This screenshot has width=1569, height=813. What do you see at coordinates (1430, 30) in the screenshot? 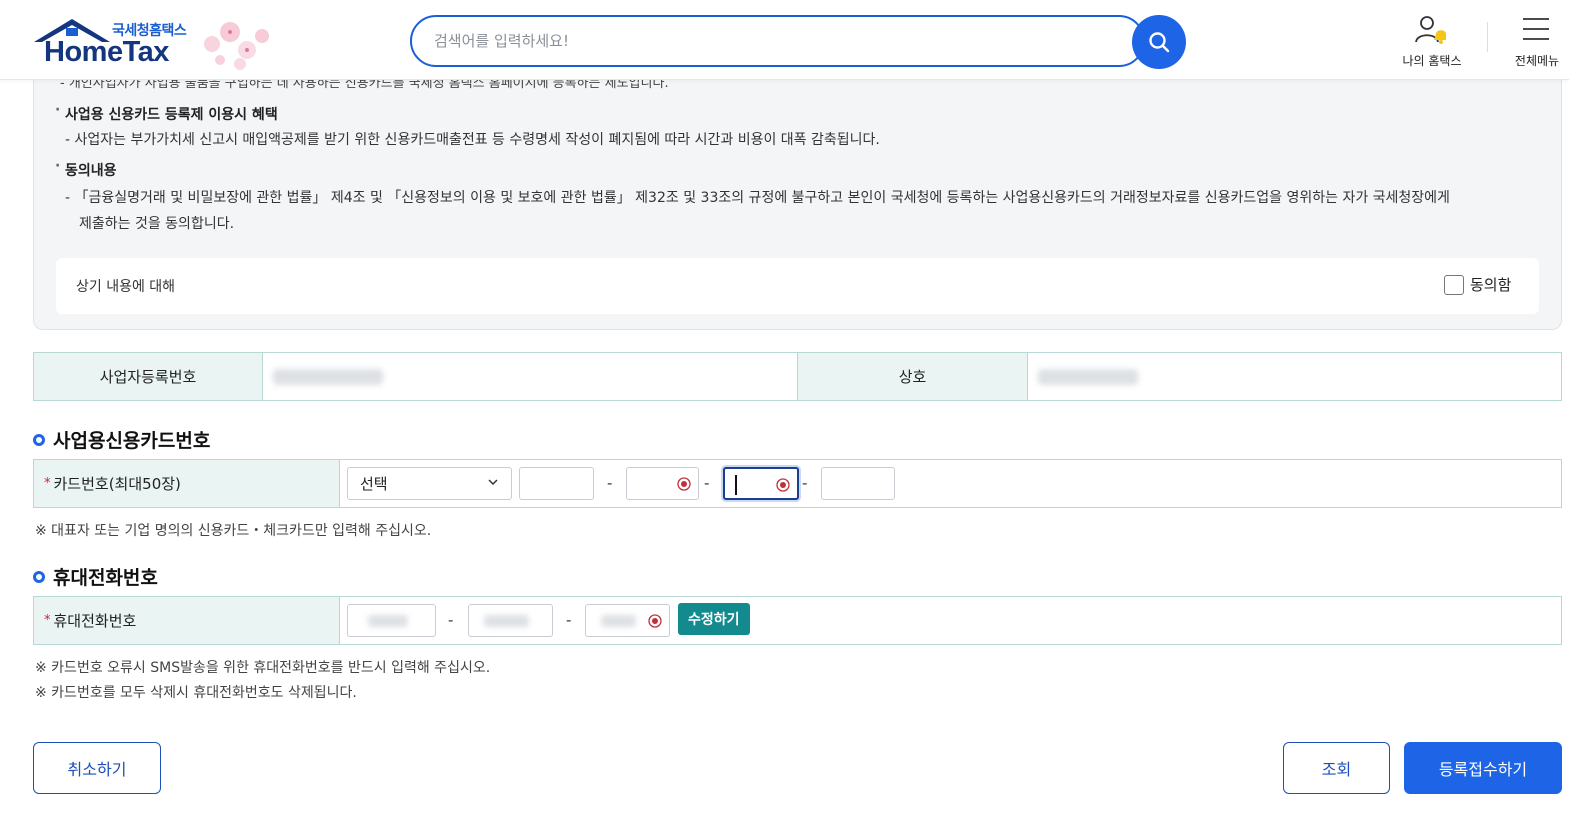
I see `user-bell-icon` at bounding box center [1430, 30].